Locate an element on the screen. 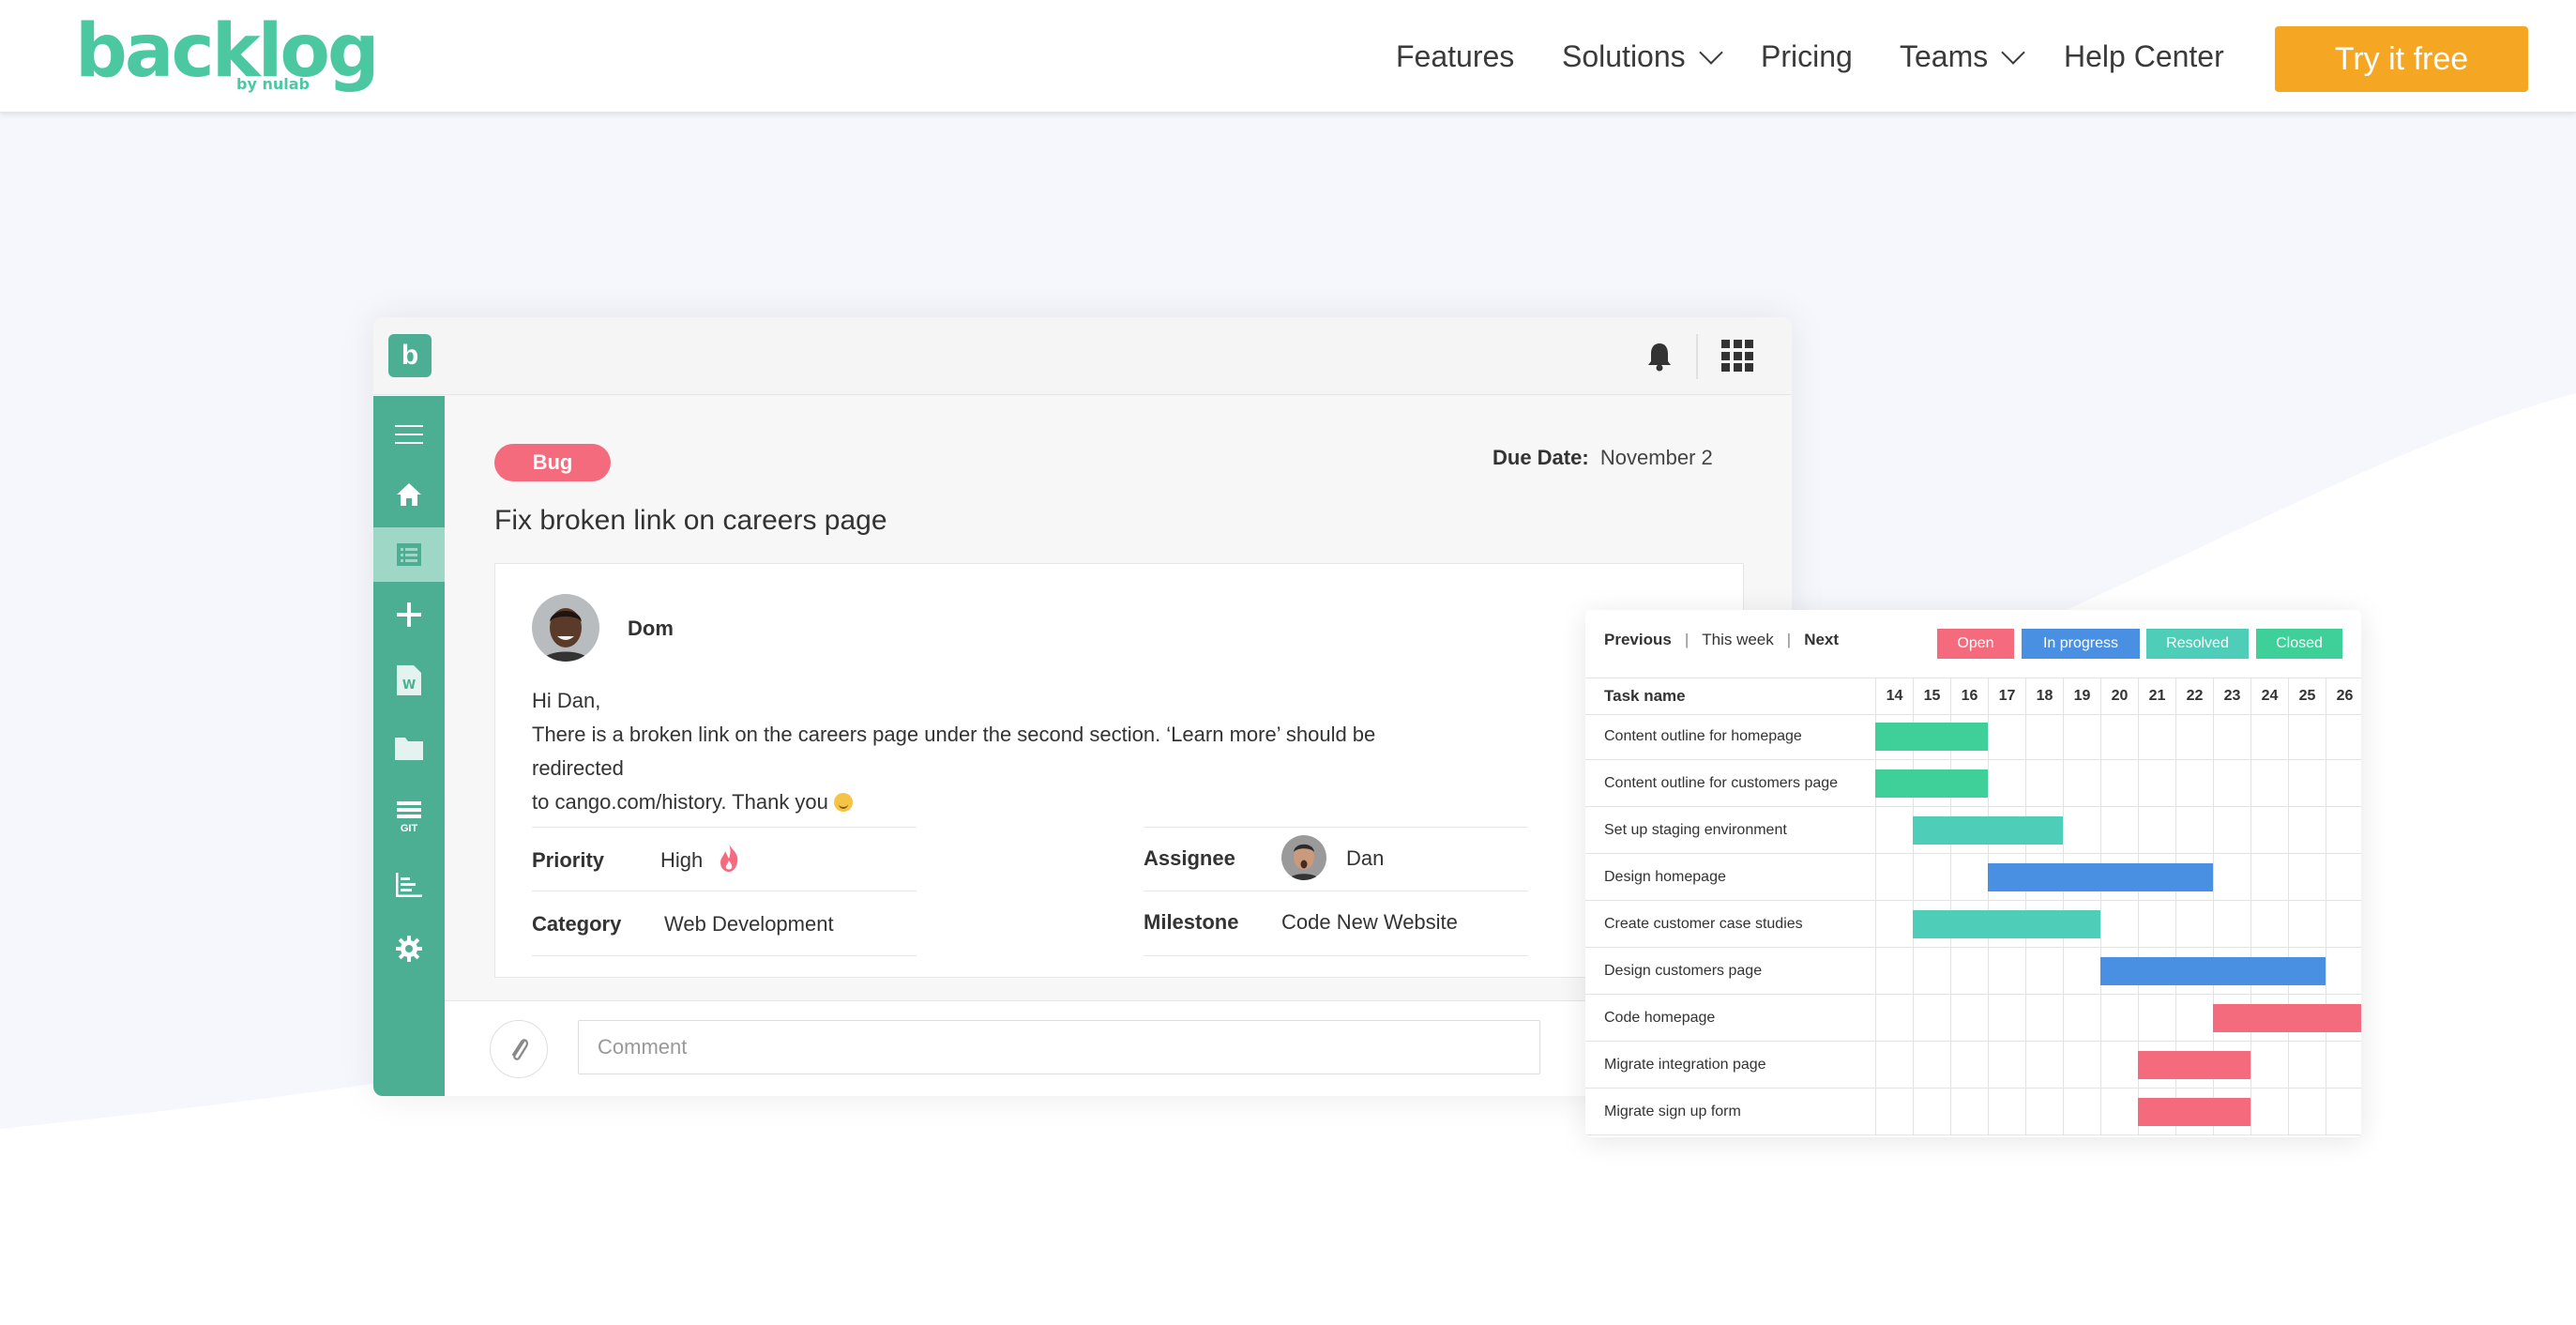 The height and width of the screenshot is (1325, 2576). issue-title: Fix broken link on careers page is located at coordinates (690, 520).